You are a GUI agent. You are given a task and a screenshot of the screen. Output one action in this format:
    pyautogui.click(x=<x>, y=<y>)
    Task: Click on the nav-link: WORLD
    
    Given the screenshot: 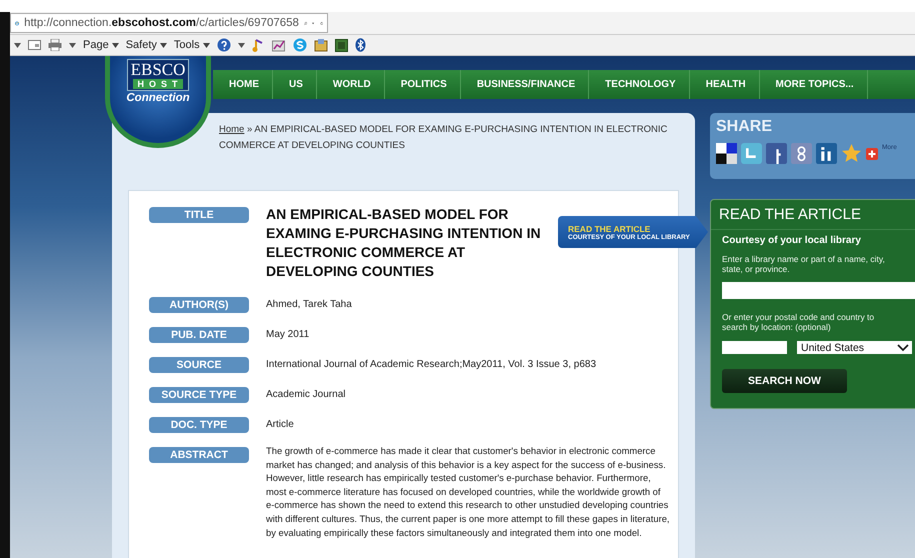 What is the action you would take?
    pyautogui.click(x=350, y=84)
    